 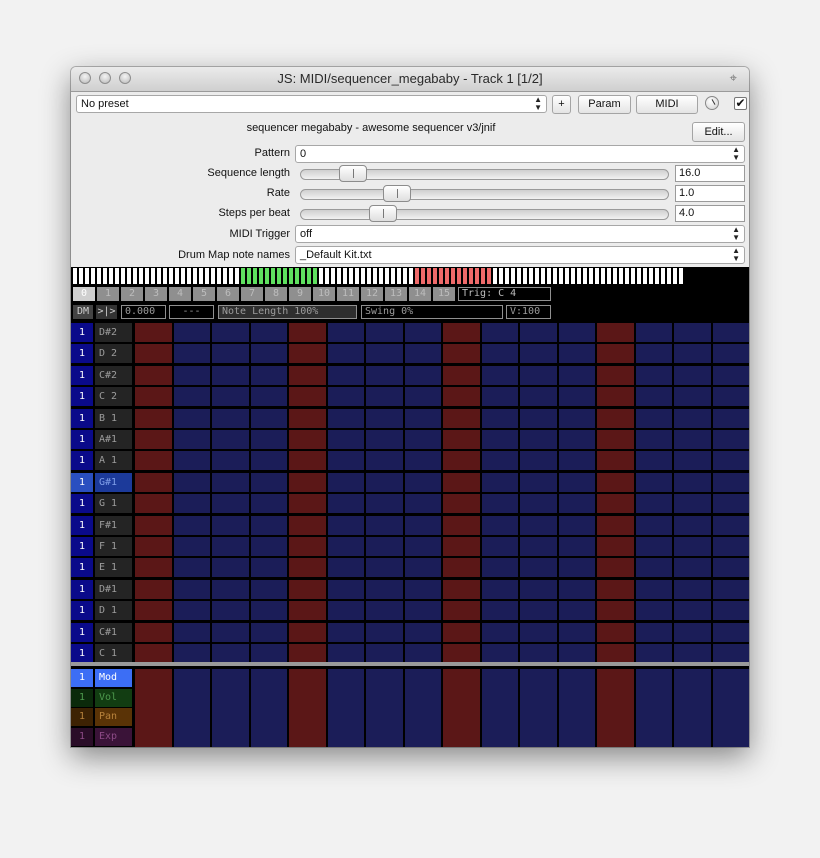 What do you see at coordinates (520, 154) in the screenshot?
I see `pattern-dropdown: 0 ▲ ▼` at bounding box center [520, 154].